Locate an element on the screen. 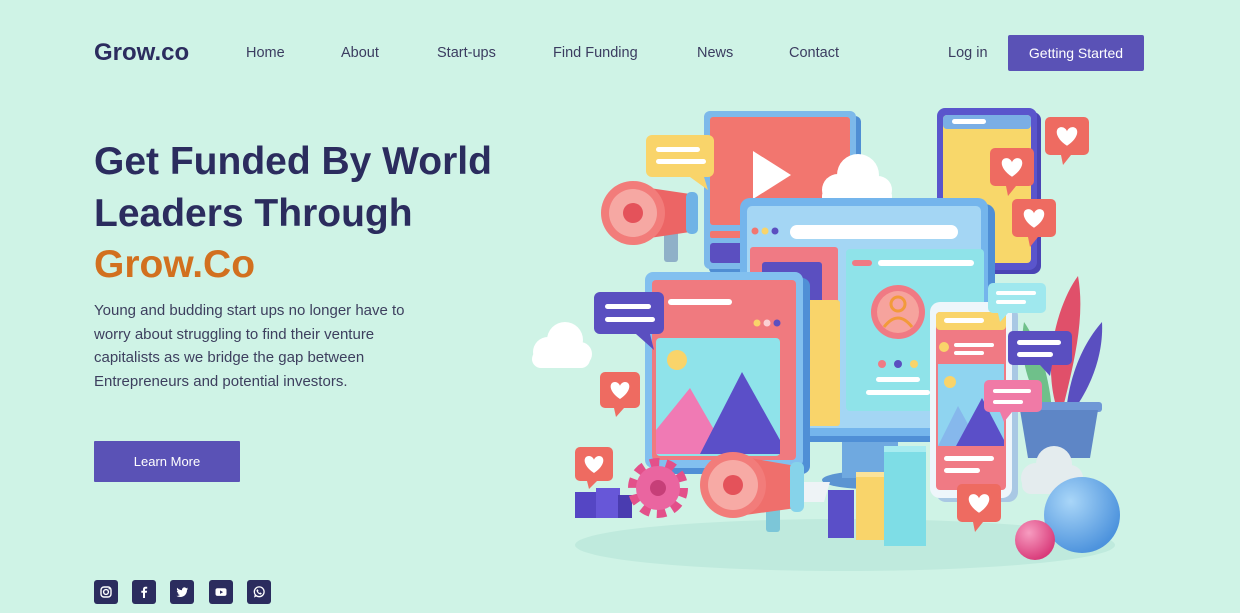 This screenshot has height=613, width=1240. yellow-chat-bubble is located at coordinates (680, 162).